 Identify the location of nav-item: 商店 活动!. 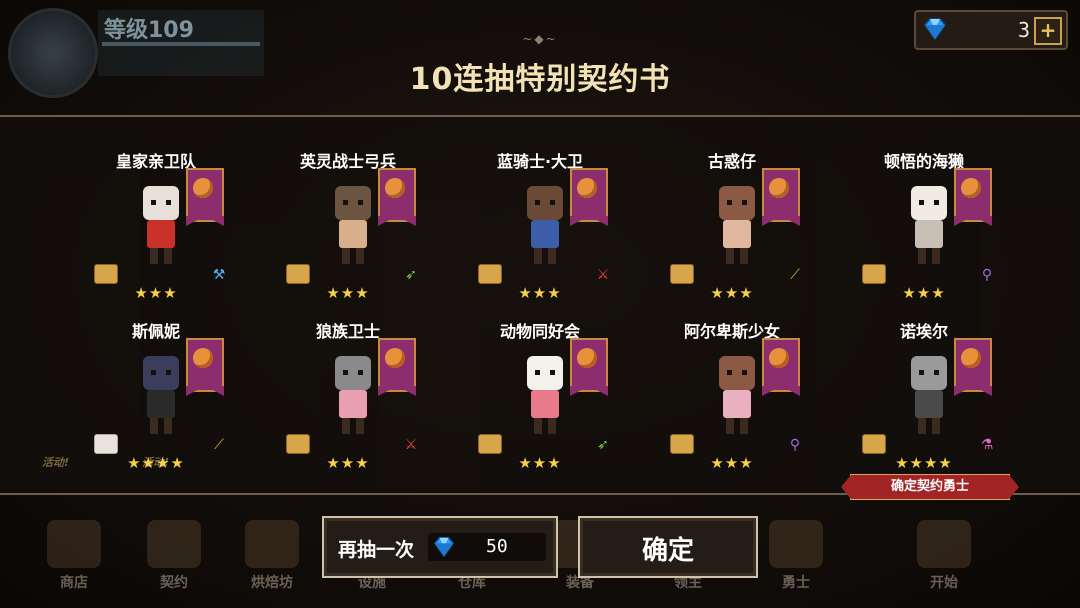
(74, 524).